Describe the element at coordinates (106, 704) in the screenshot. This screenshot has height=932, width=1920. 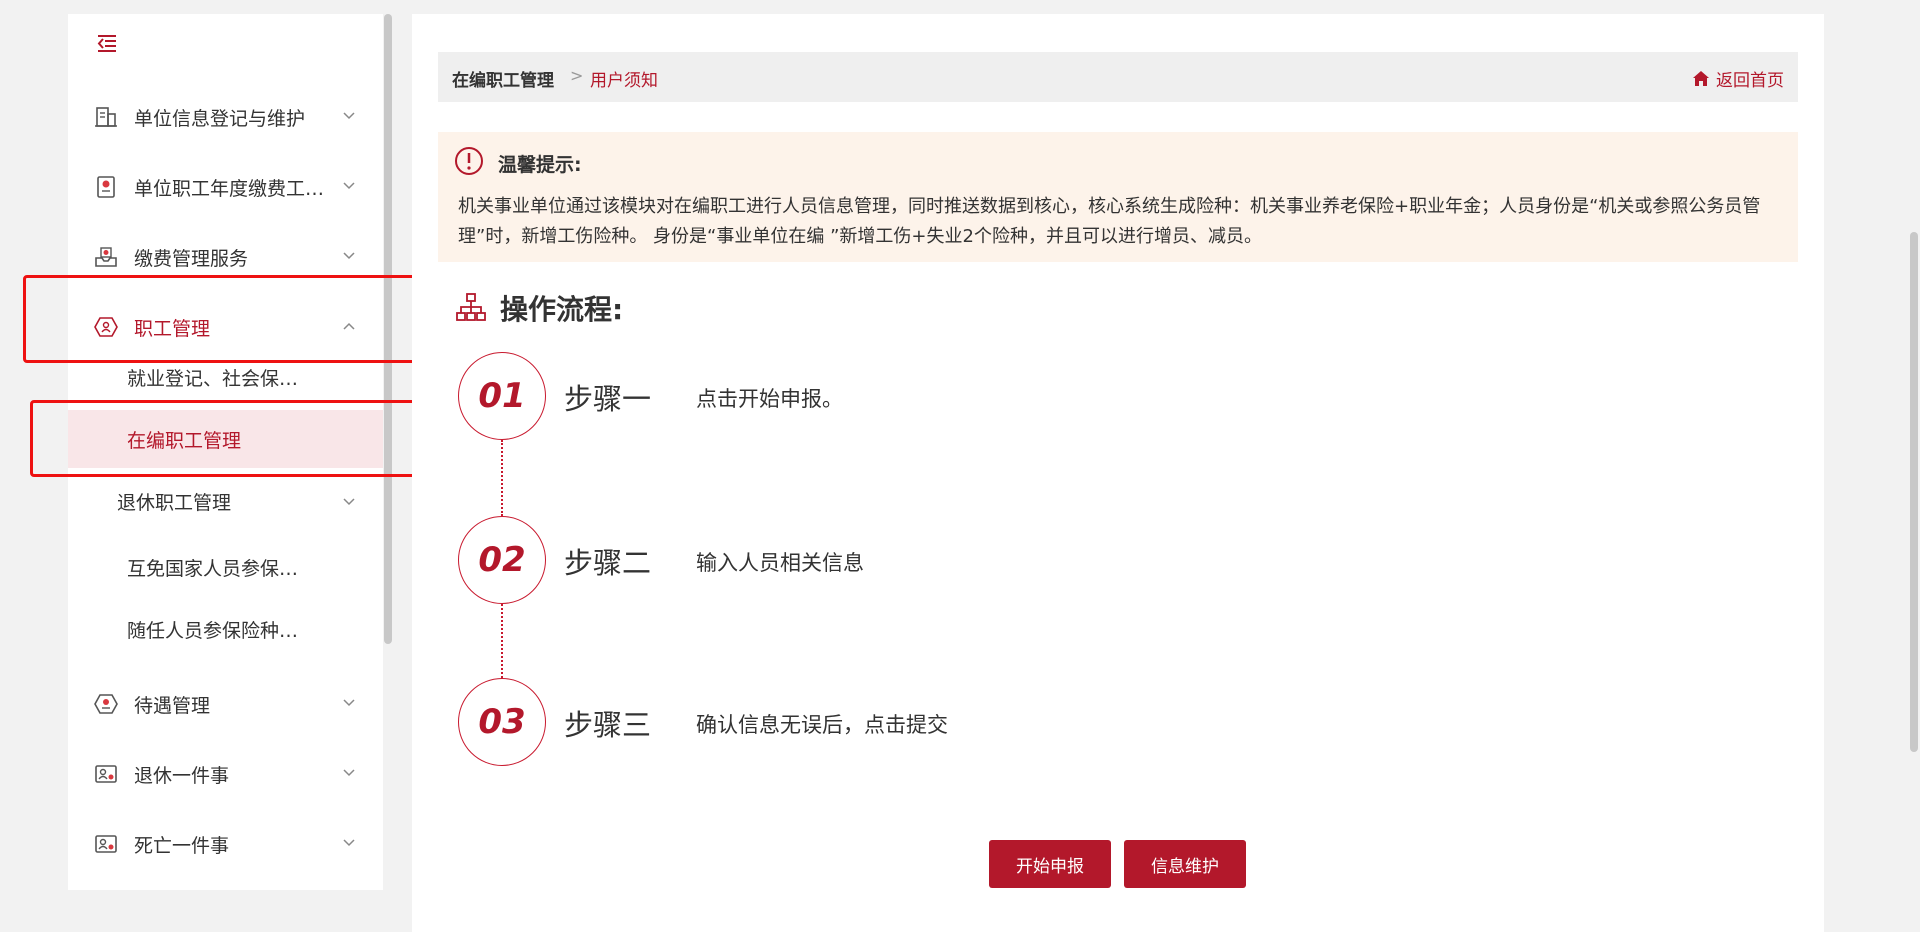
I see `benefit-hexagon-icon` at that location.